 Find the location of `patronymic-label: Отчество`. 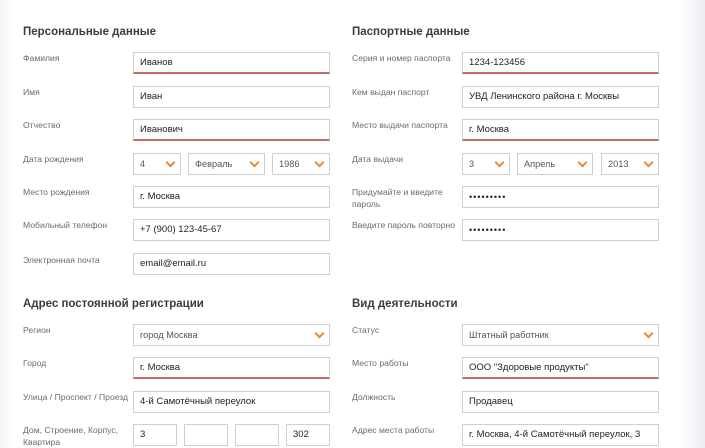

patronymic-label: Отчество is located at coordinates (42, 125).